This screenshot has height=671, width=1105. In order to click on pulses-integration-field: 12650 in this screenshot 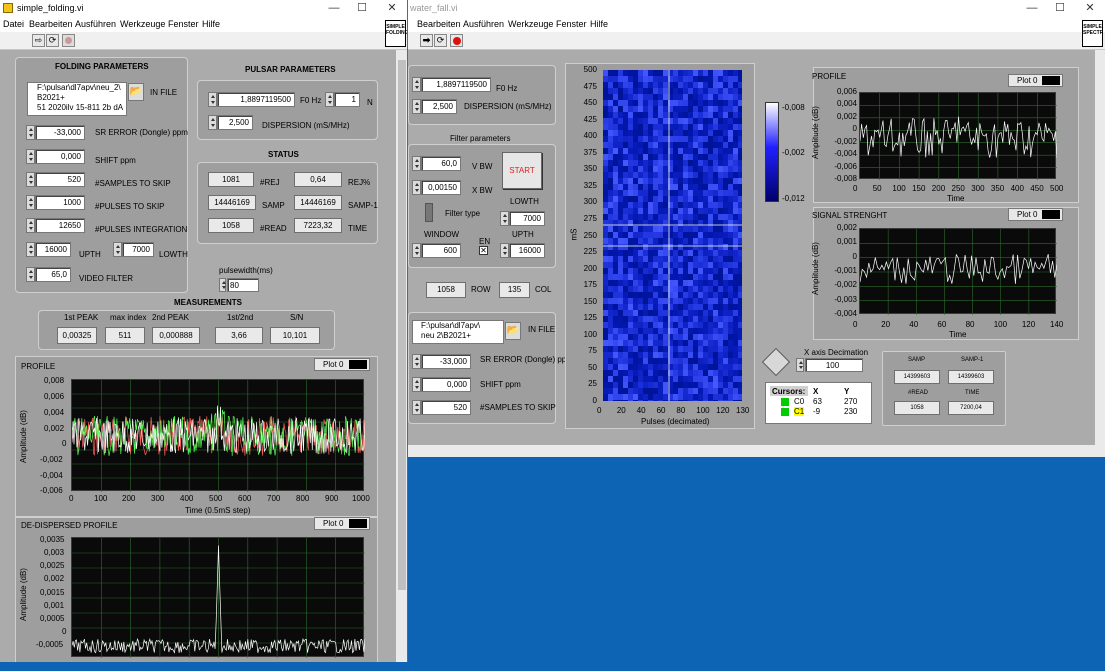, I will do `click(60, 225)`.